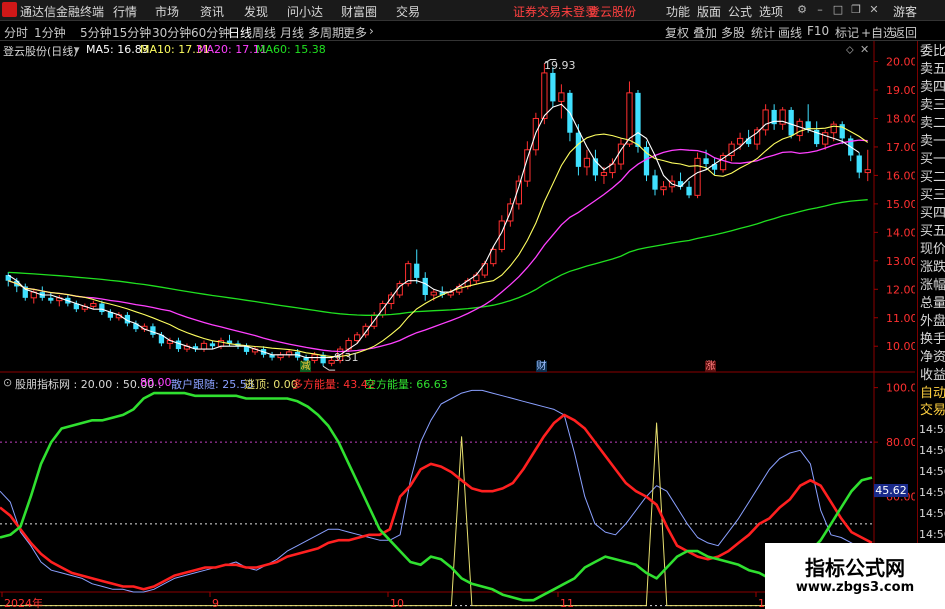 The height and width of the screenshot is (609, 945). Describe the element at coordinates (50, 32) in the screenshot. I see `period-1min: 1分钟` at that location.